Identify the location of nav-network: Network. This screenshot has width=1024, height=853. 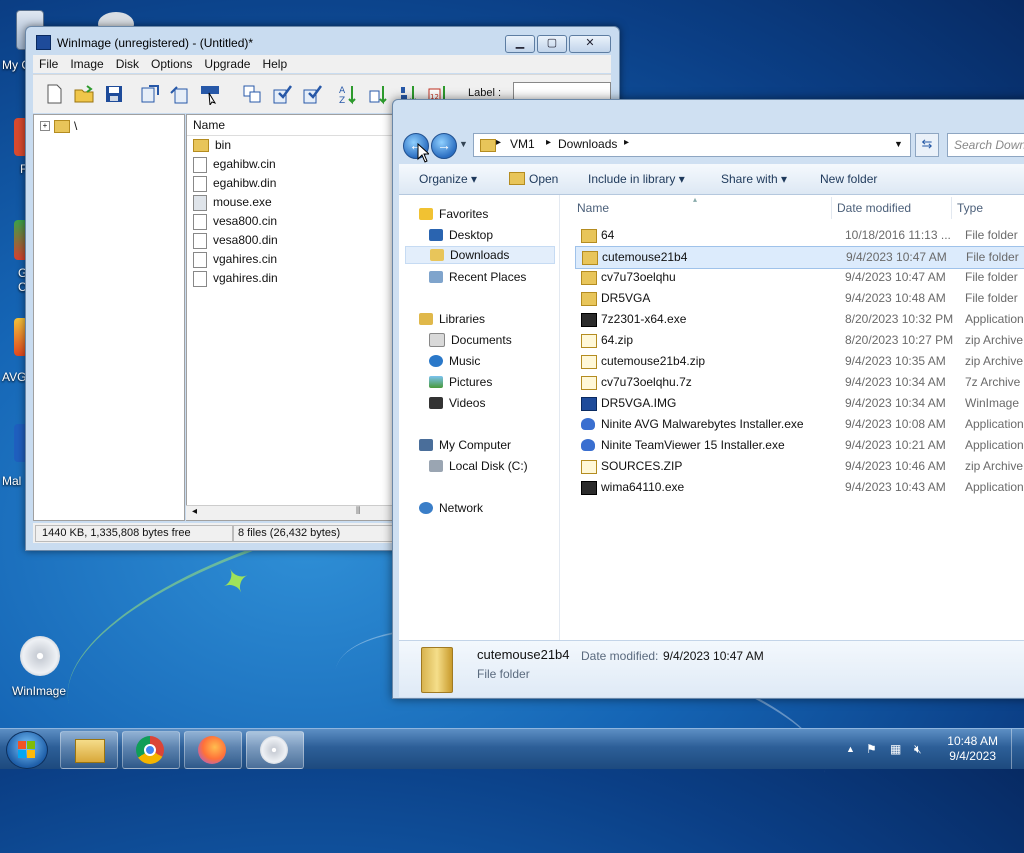
(451, 508).